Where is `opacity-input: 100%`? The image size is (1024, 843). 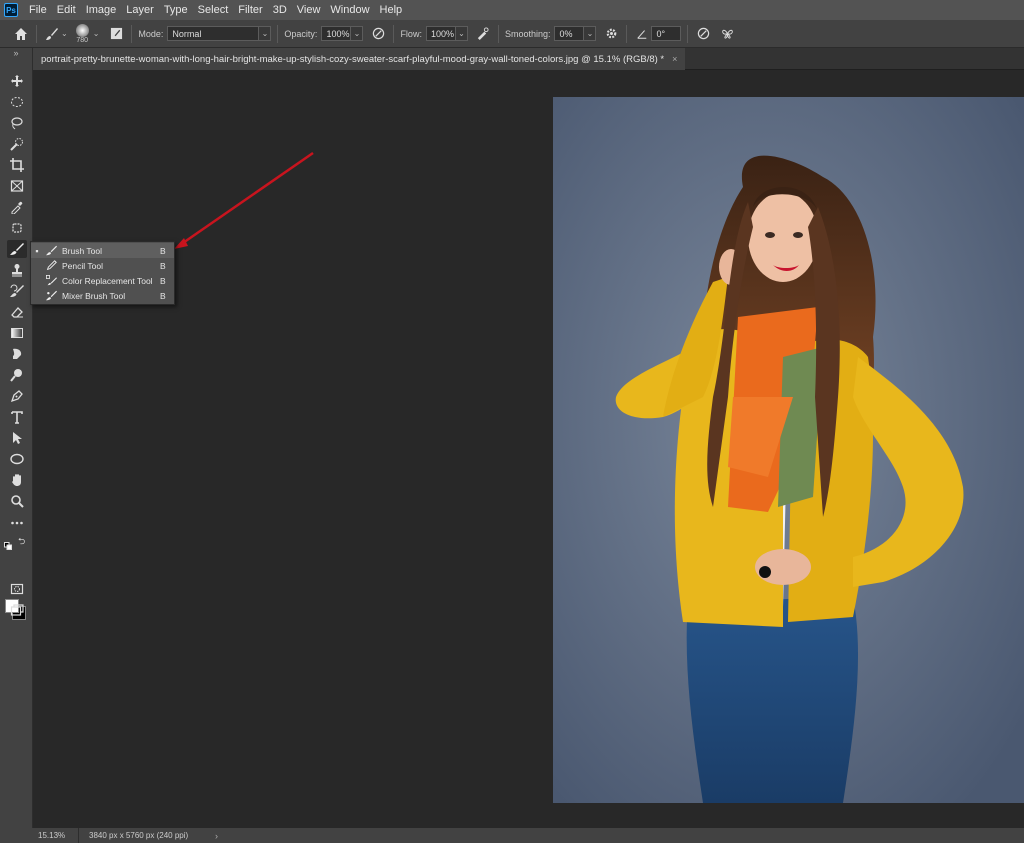
opacity-input: 100% is located at coordinates (336, 33).